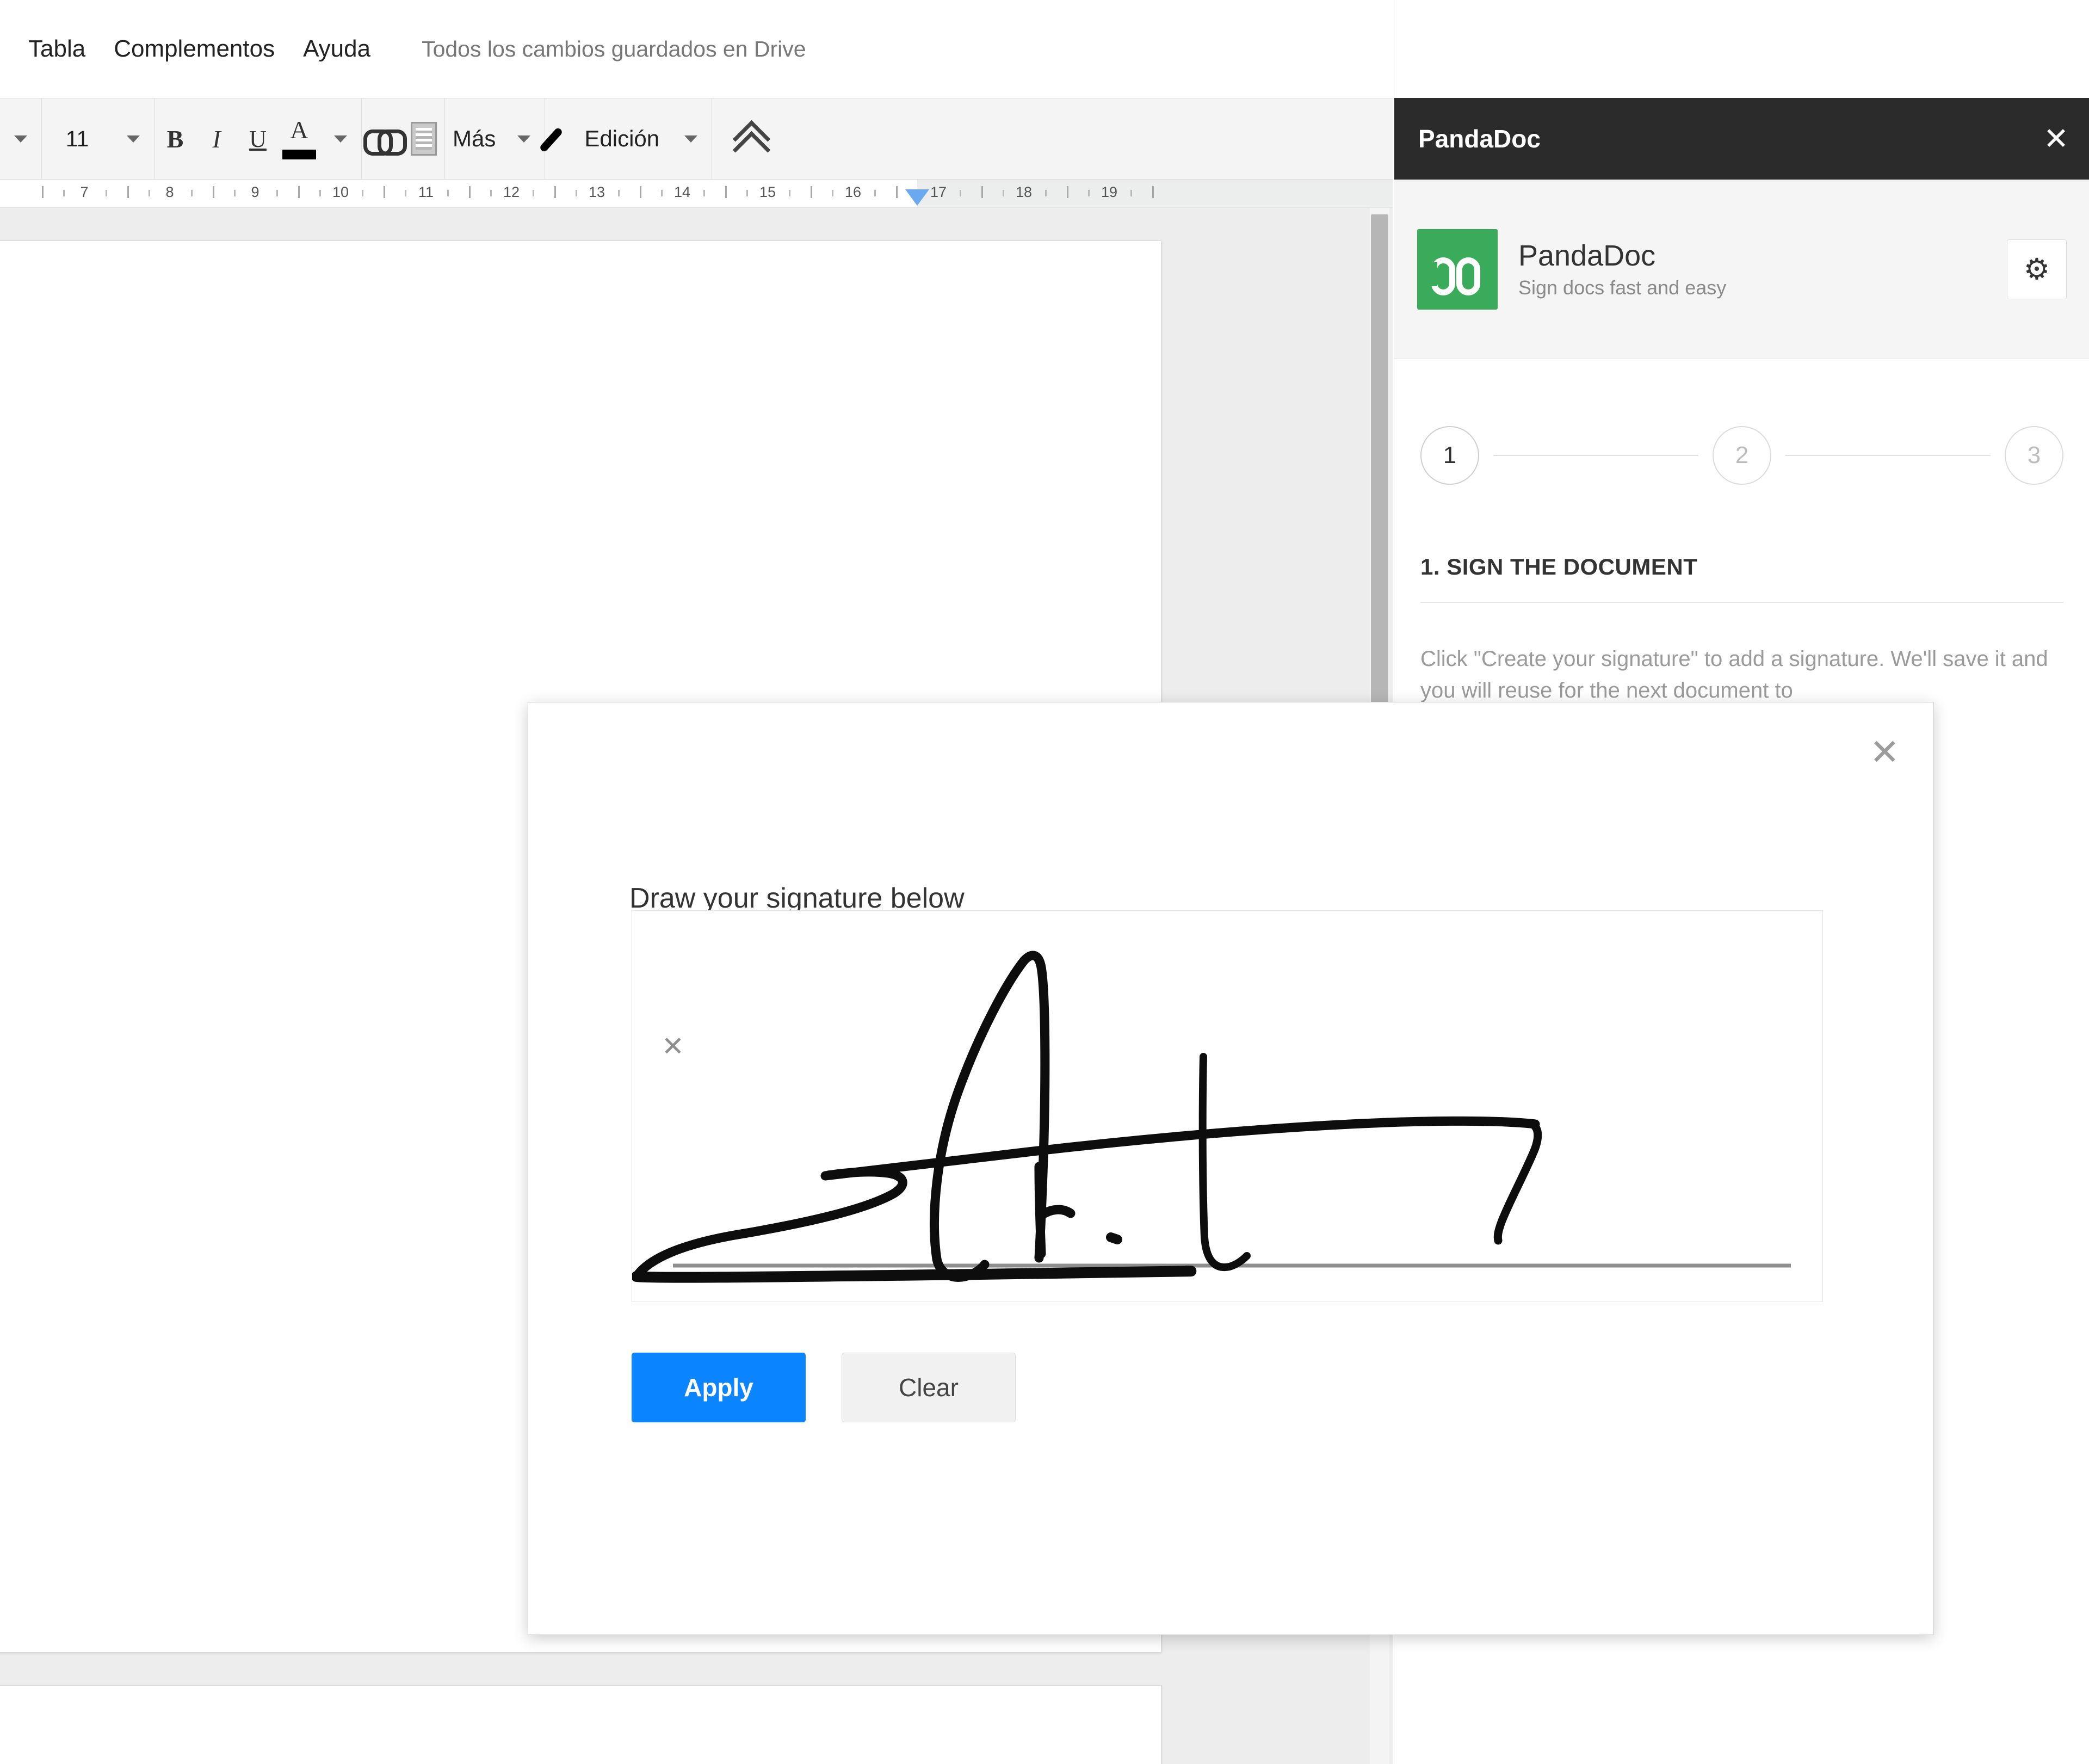 The image size is (2089, 1764). I want to click on save-status-text: Todos los cambios guardados en Drive, so click(614, 48).